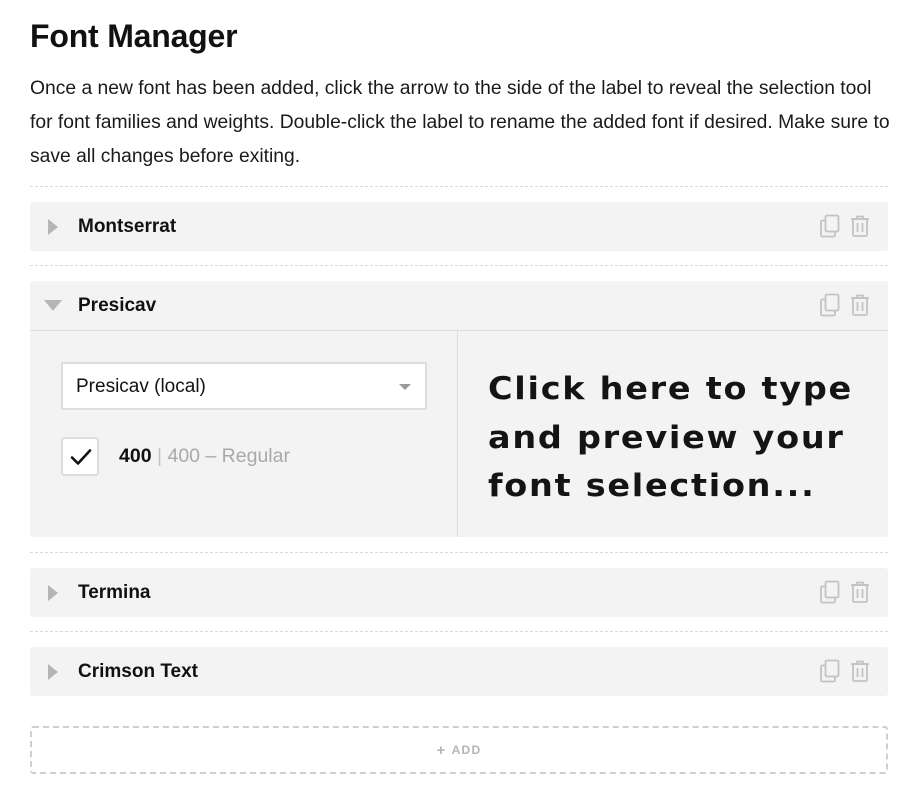  Describe the element at coordinates (228, 456) in the screenshot. I see `weight-description: 400 – Regular` at that location.